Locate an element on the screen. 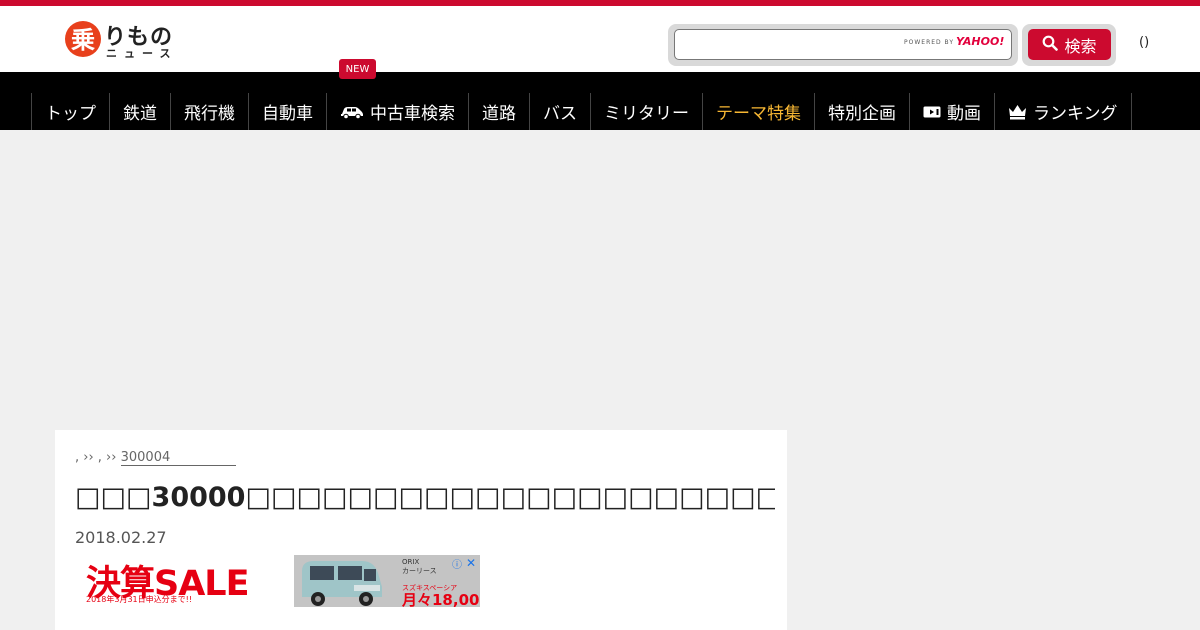 The height and width of the screenshot is (630, 1200). nav-label: 動画 is located at coordinates (964, 114).